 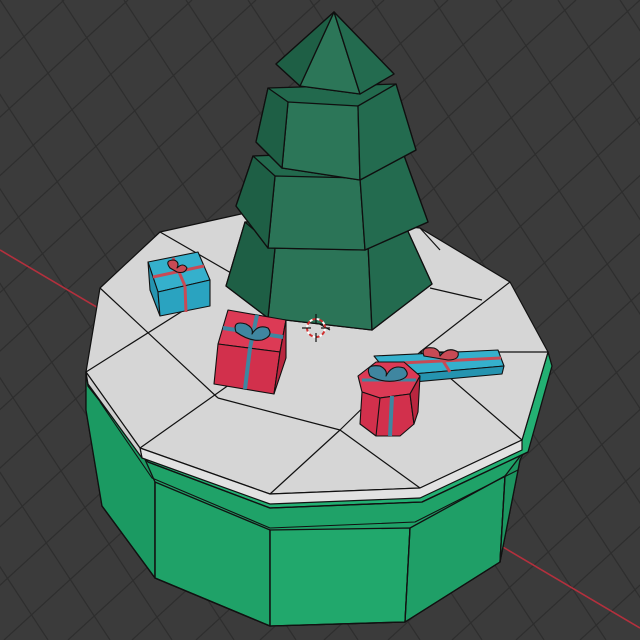 I want to click on red-gift-octagonal, so click(x=389, y=399).